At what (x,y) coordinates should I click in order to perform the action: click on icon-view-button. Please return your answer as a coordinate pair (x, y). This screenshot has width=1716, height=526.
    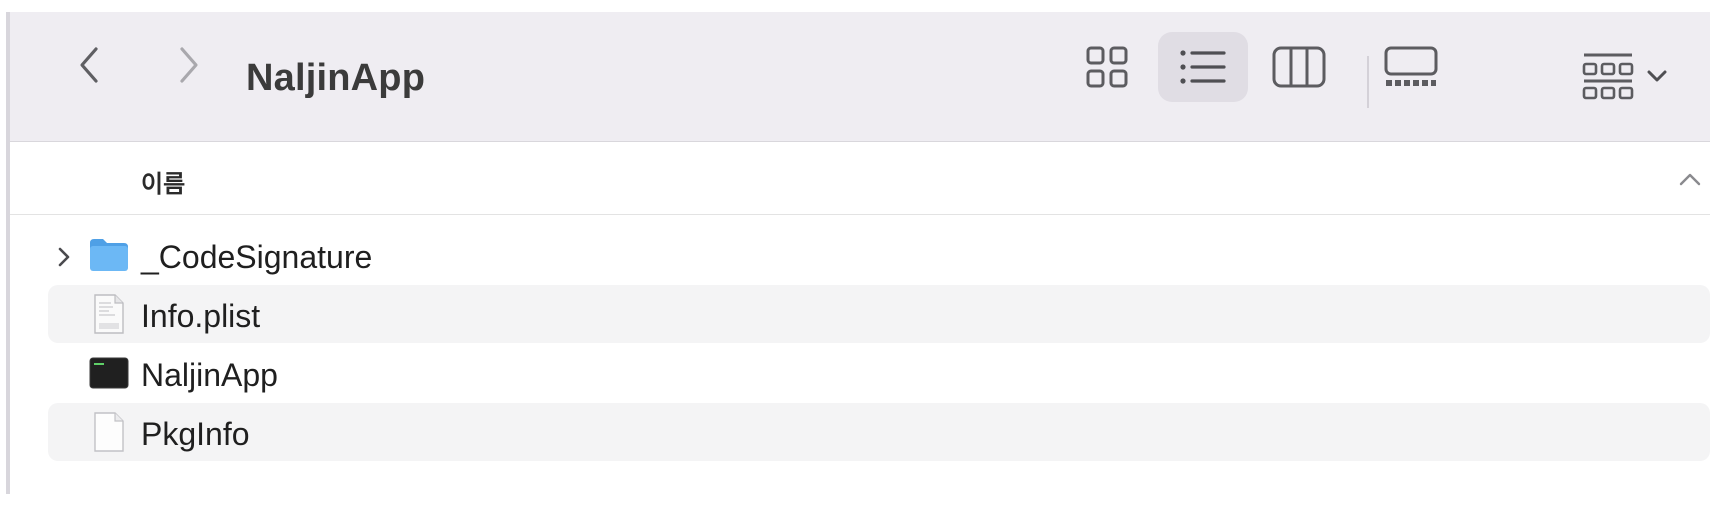
    Looking at the image, I should click on (1107, 67).